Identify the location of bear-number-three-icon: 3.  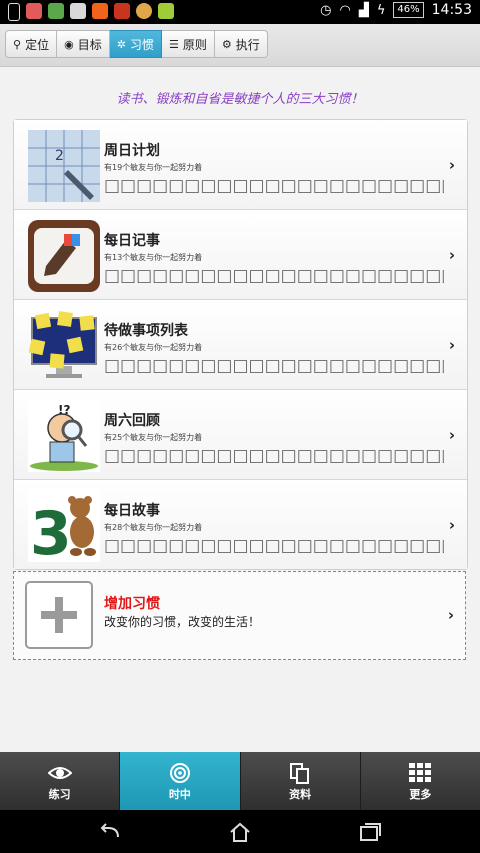
(64, 526).